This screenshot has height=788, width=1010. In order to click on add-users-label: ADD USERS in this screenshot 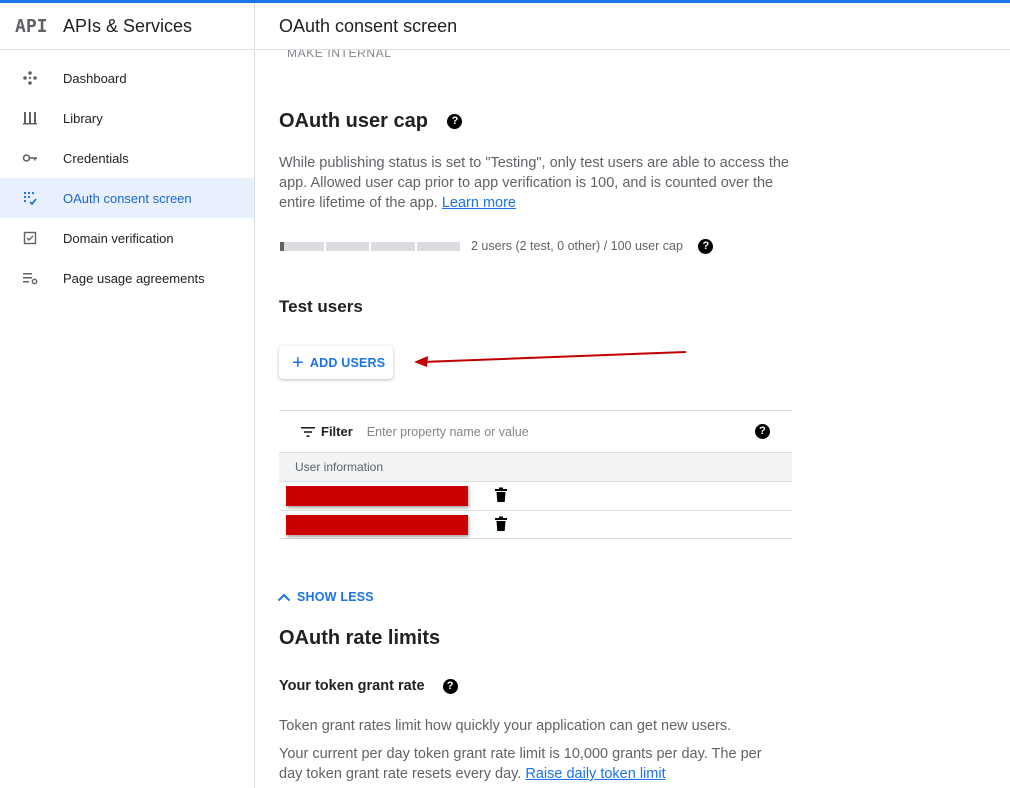, I will do `click(347, 362)`.